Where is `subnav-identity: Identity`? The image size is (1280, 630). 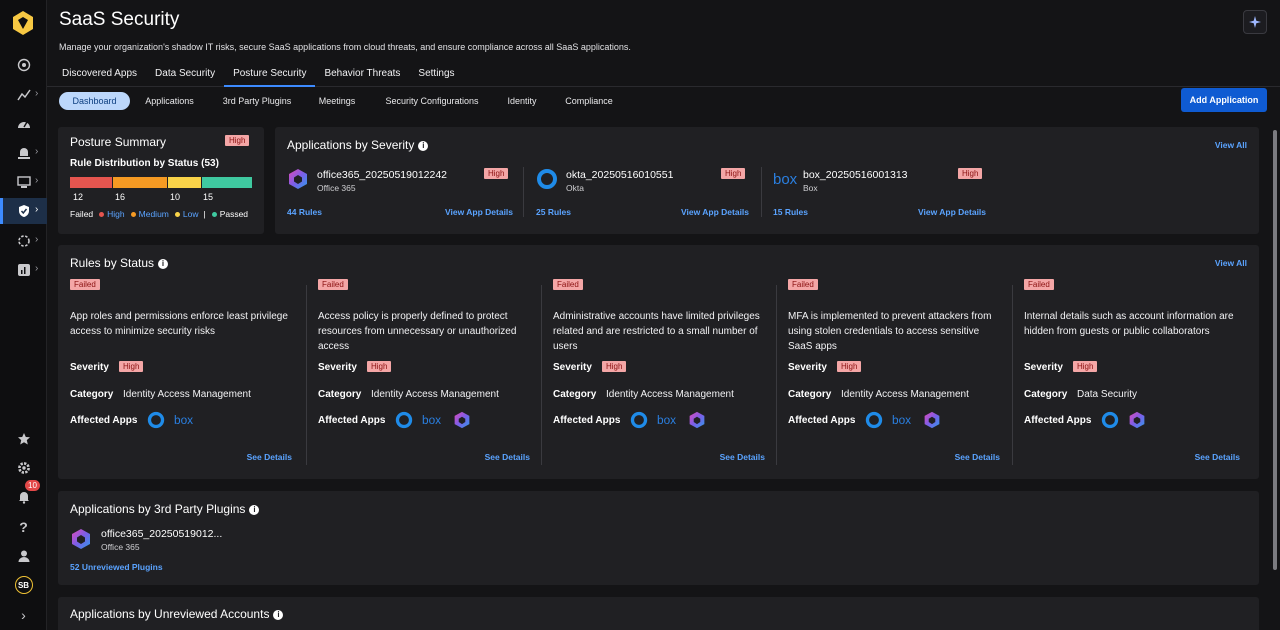 subnav-identity: Identity is located at coordinates (522, 101).